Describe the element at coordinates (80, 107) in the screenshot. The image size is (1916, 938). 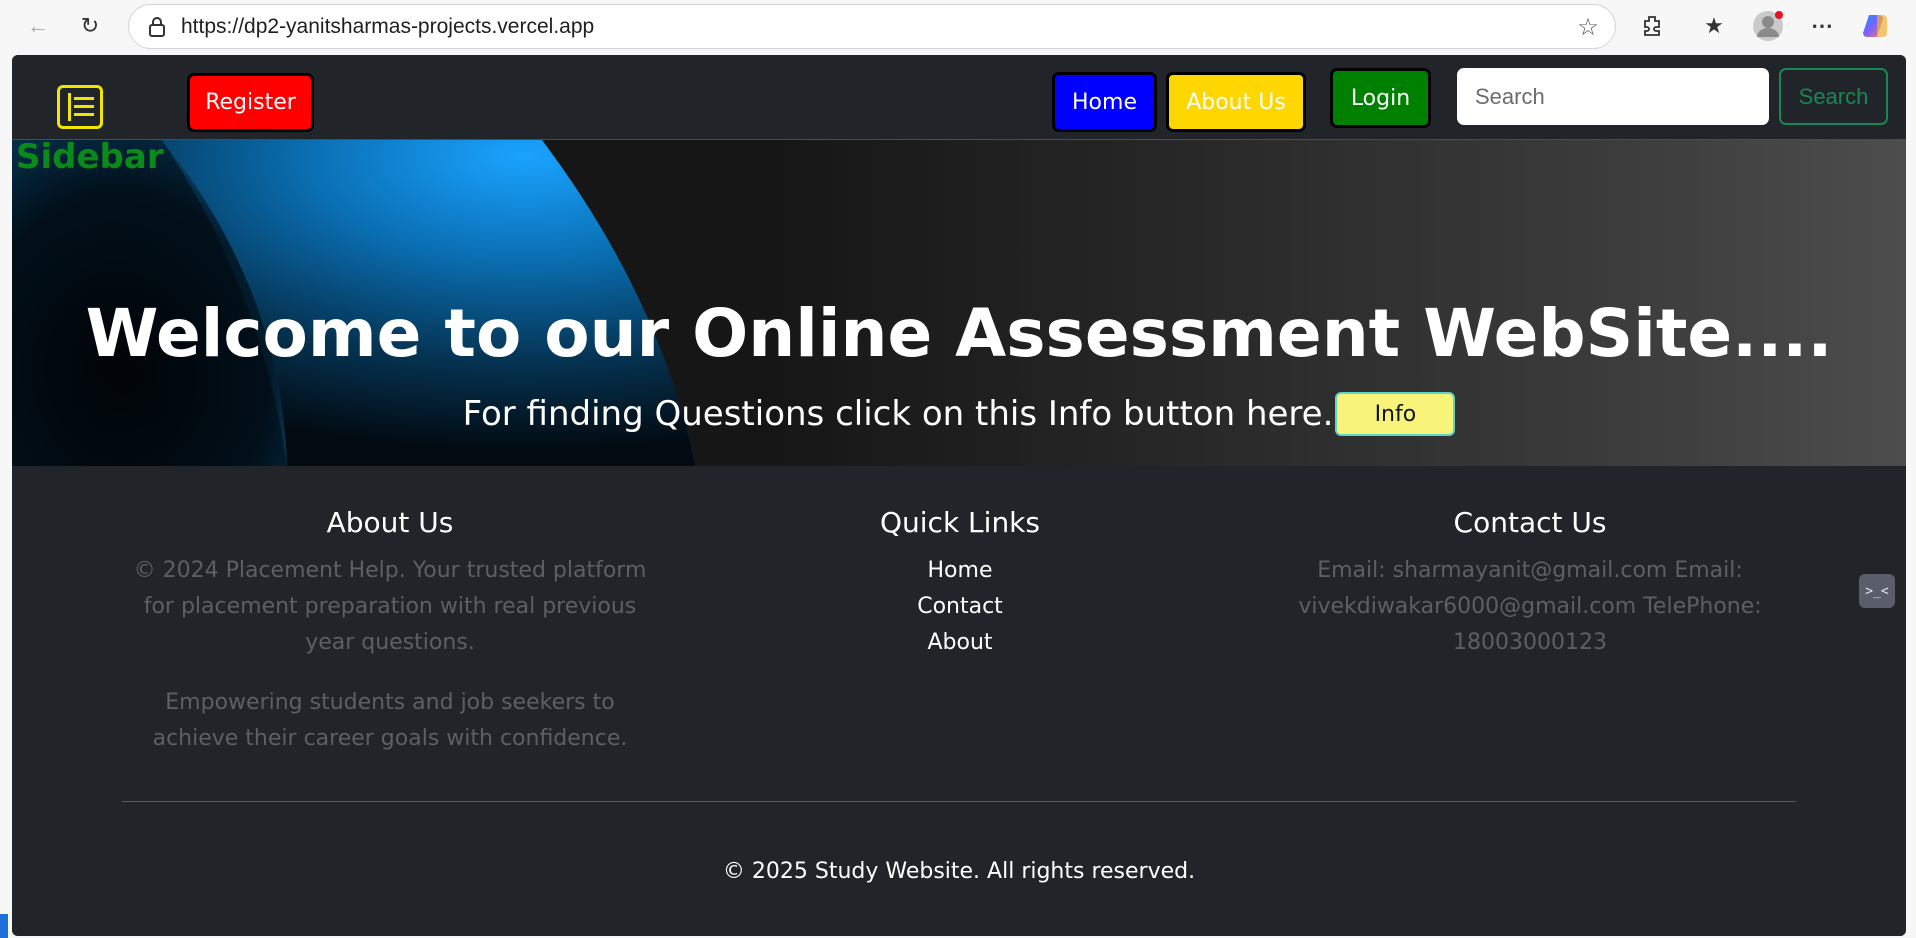
I see `sidebar-toggle-icon` at that location.